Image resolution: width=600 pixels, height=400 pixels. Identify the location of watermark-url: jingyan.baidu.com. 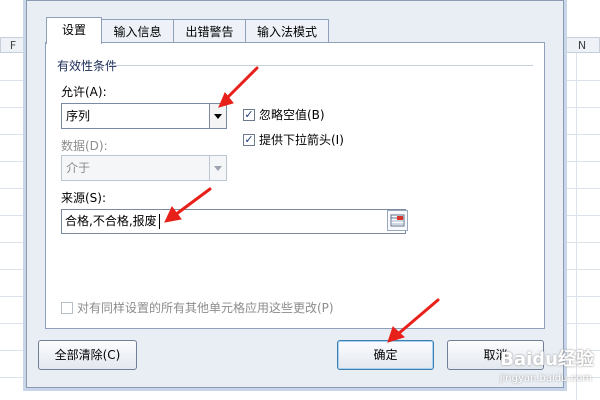
(545, 378).